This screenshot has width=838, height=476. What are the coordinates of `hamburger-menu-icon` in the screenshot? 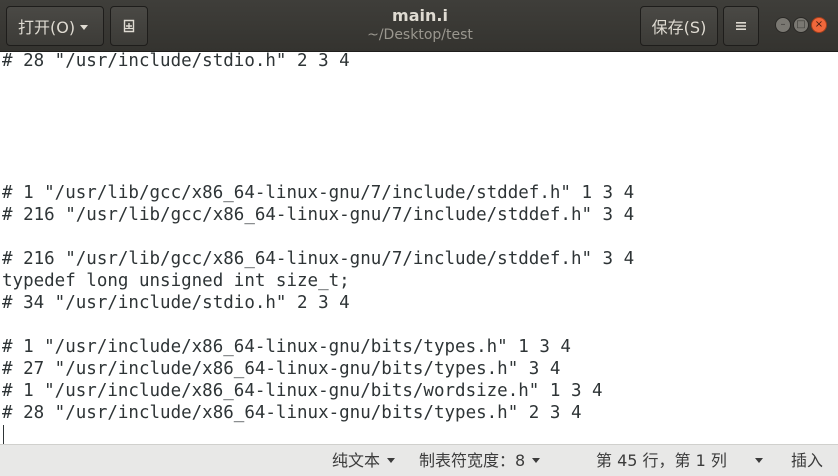 It's located at (741, 26).